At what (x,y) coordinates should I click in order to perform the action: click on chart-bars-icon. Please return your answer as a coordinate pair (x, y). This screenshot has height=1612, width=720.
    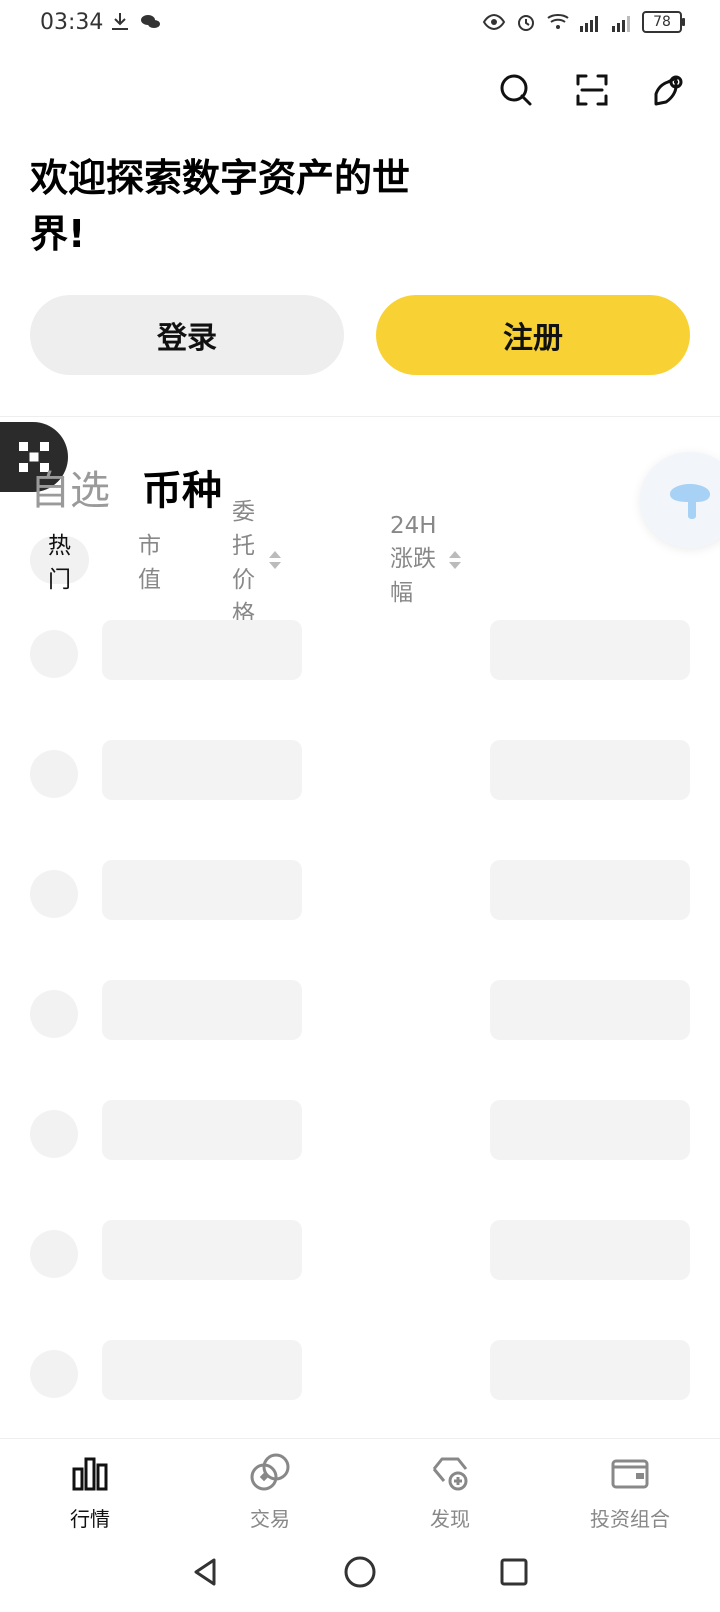
    Looking at the image, I should click on (90, 1474).